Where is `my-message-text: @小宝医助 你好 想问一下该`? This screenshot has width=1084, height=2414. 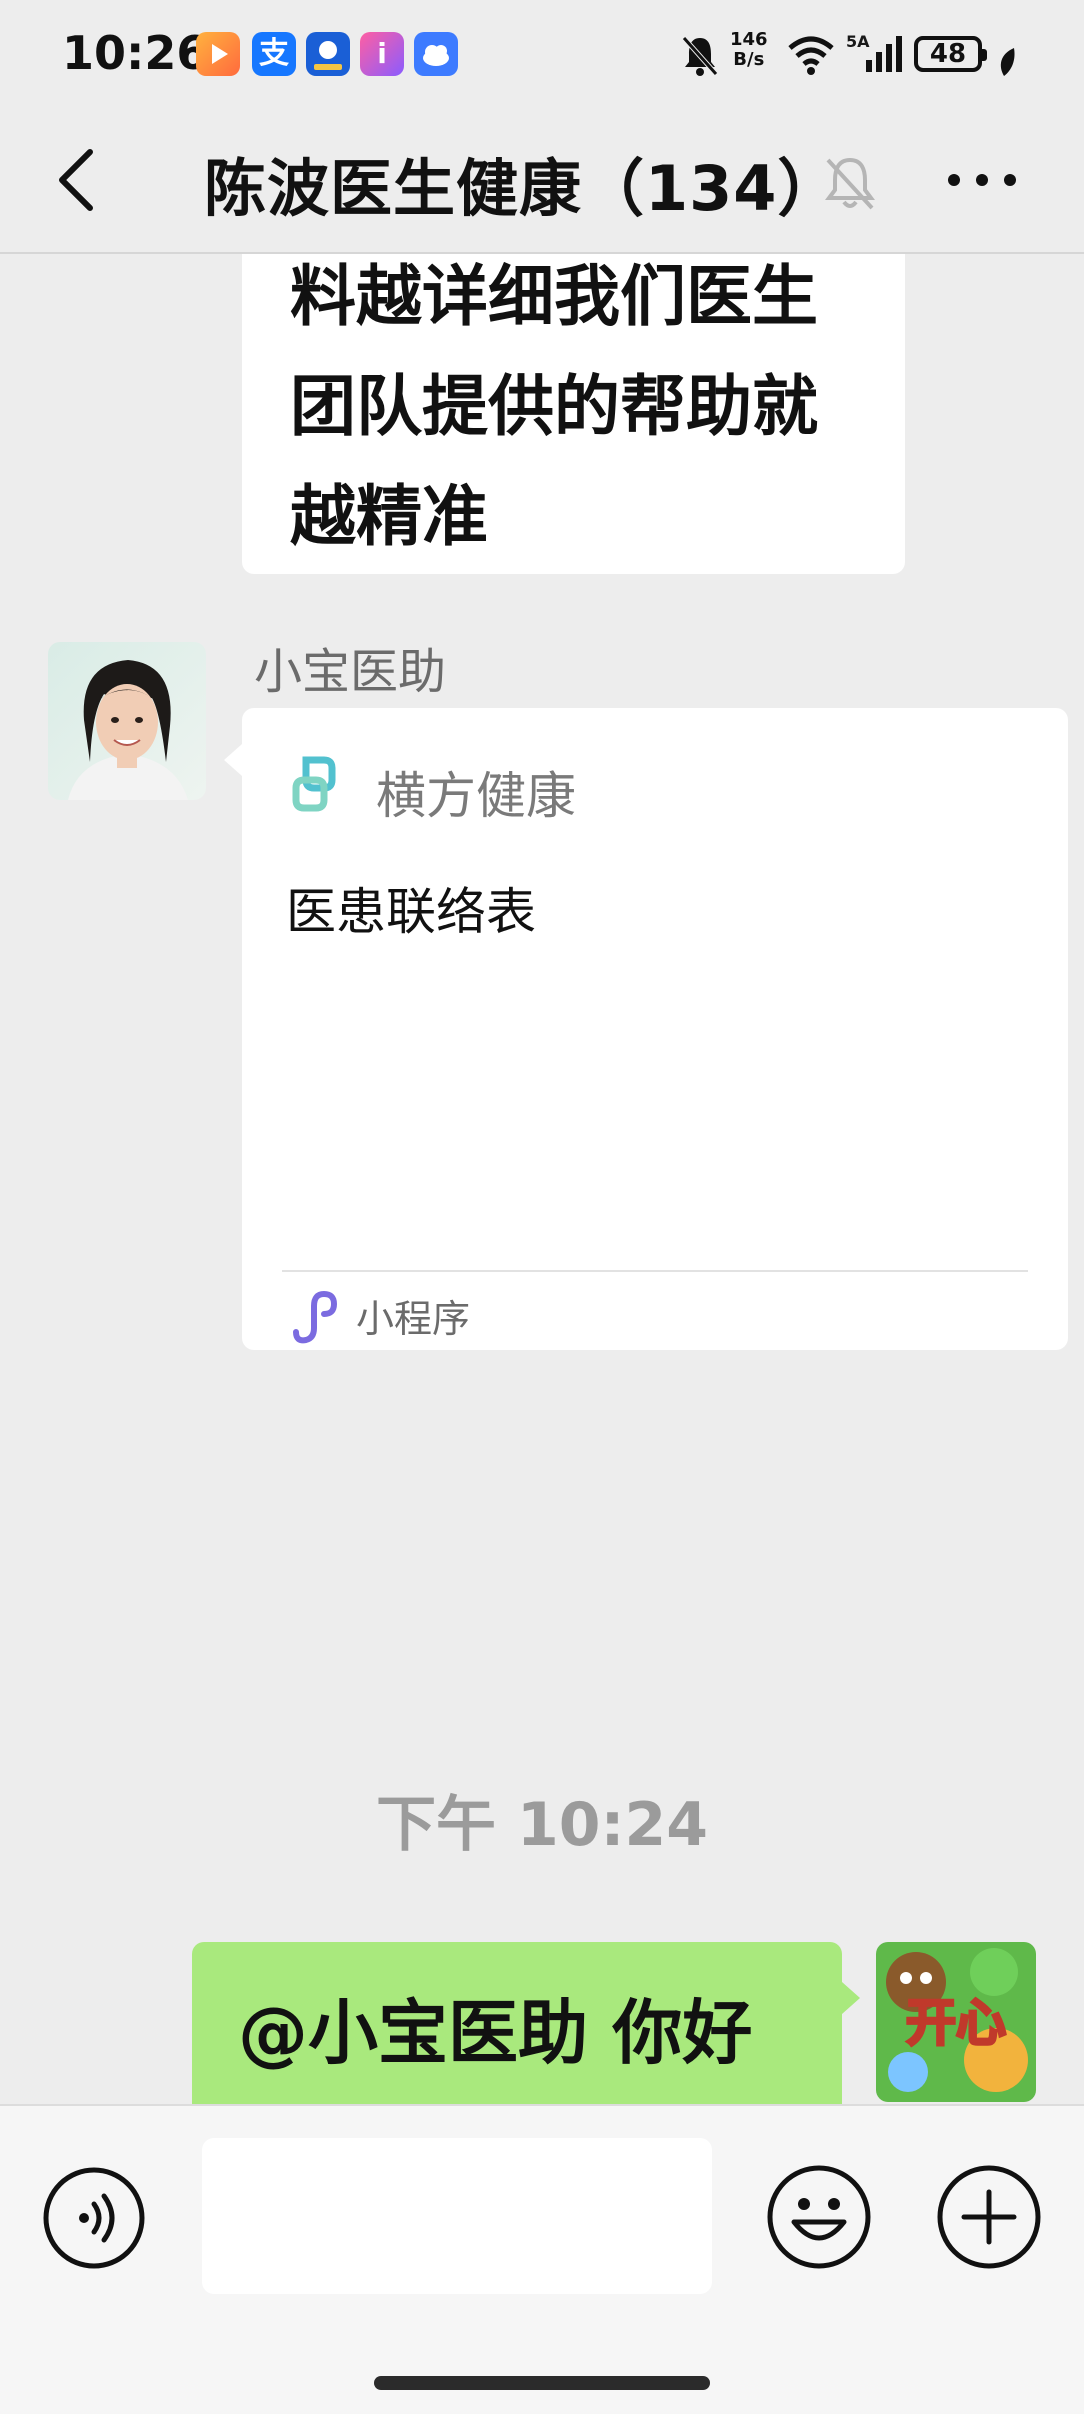
my-message-text: @小宝医助 你好 想问一下该 is located at coordinates (495, 2048).